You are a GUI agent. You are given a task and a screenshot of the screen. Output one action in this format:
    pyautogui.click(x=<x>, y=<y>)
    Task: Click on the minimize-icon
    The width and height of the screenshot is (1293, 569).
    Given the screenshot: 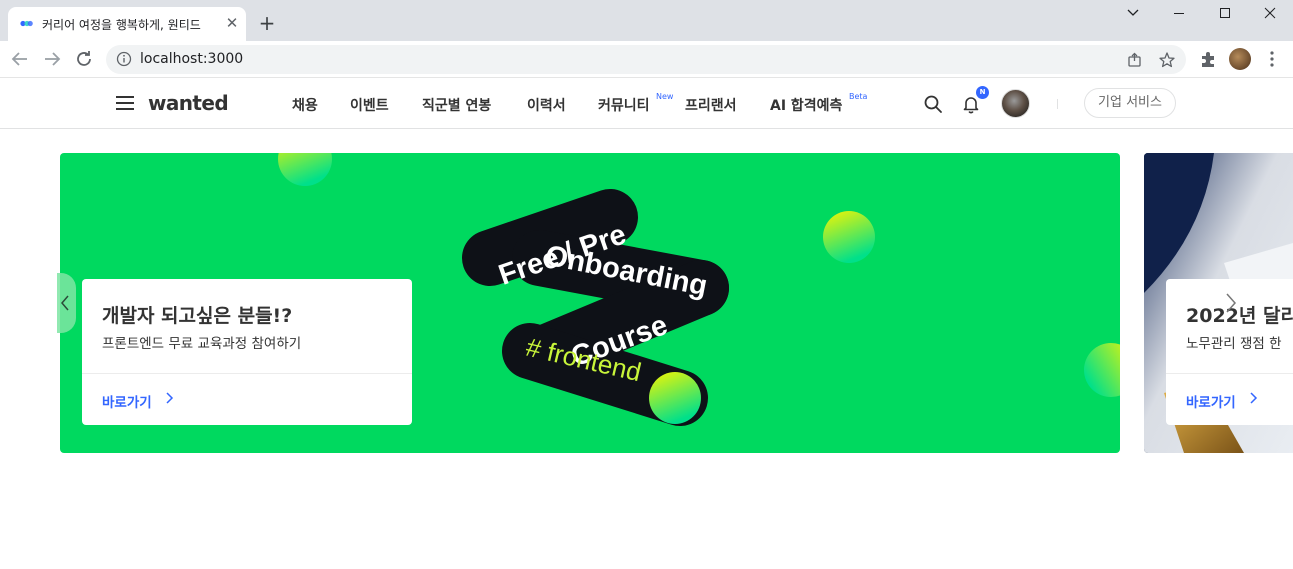 What is the action you would take?
    pyautogui.click(x=1179, y=14)
    